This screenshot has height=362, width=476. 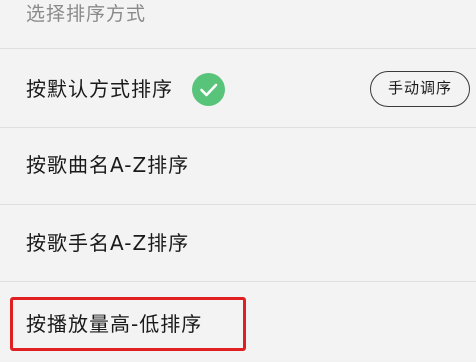 I want to click on highlight-box, so click(x=128, y=324).